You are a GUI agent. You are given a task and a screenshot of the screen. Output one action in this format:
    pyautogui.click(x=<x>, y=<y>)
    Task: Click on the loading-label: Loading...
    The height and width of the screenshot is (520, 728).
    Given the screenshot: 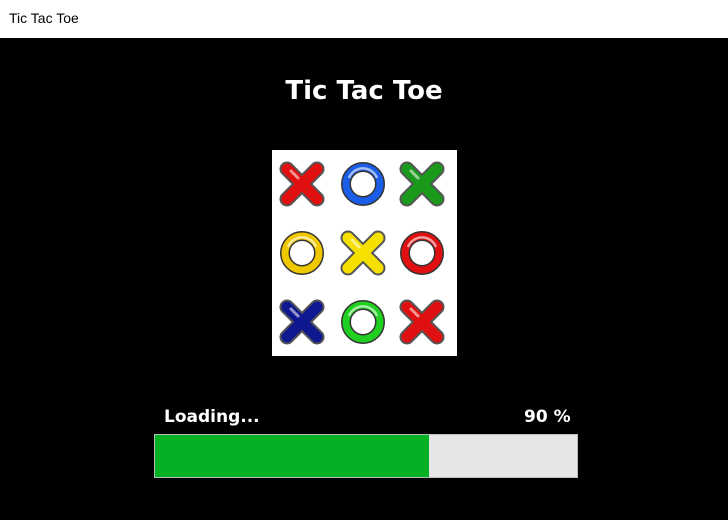 What is the action you would take?
    pyautogui.click(x=212, y=417)
    